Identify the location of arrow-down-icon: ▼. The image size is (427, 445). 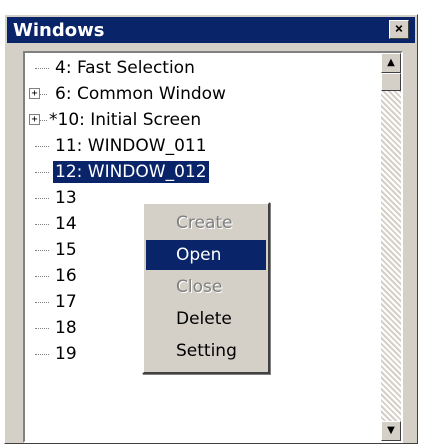
(391, 430).